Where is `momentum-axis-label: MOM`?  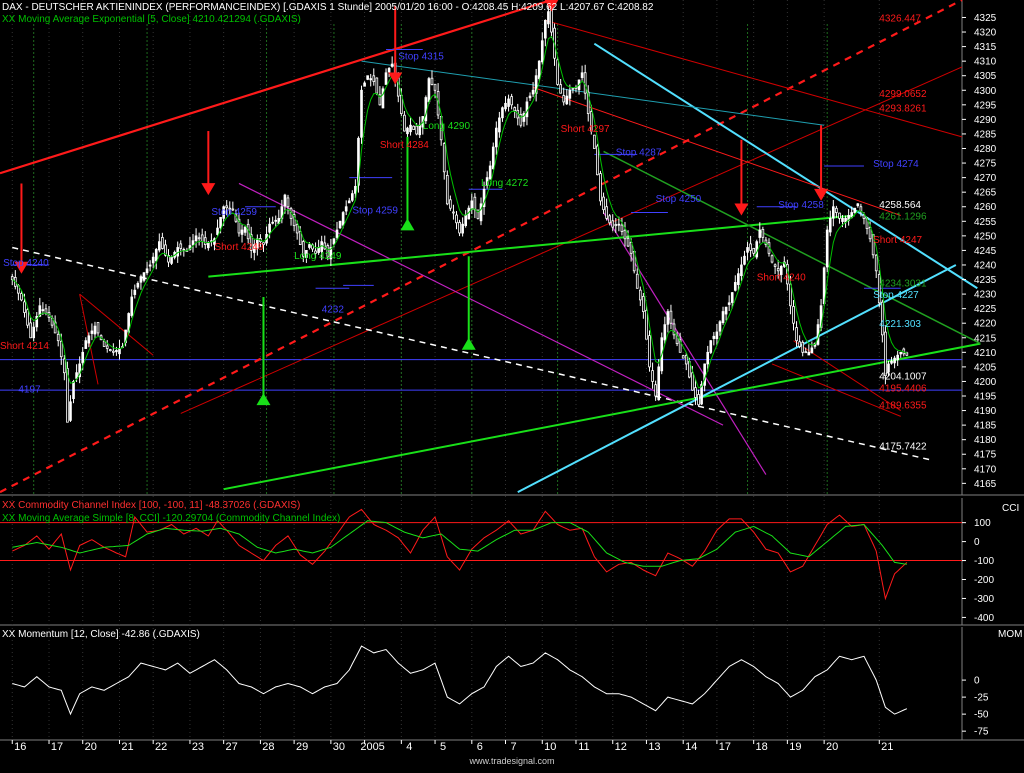 momentum-axis-label: MOM is located at coordinates (1010, 634).